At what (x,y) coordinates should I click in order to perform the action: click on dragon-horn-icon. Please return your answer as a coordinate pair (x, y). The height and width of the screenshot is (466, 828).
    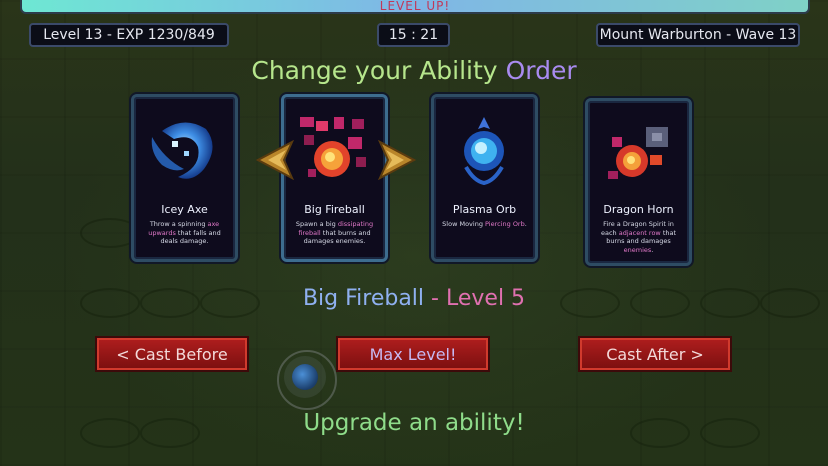
    Looking at the image, I should click on (638, 153).